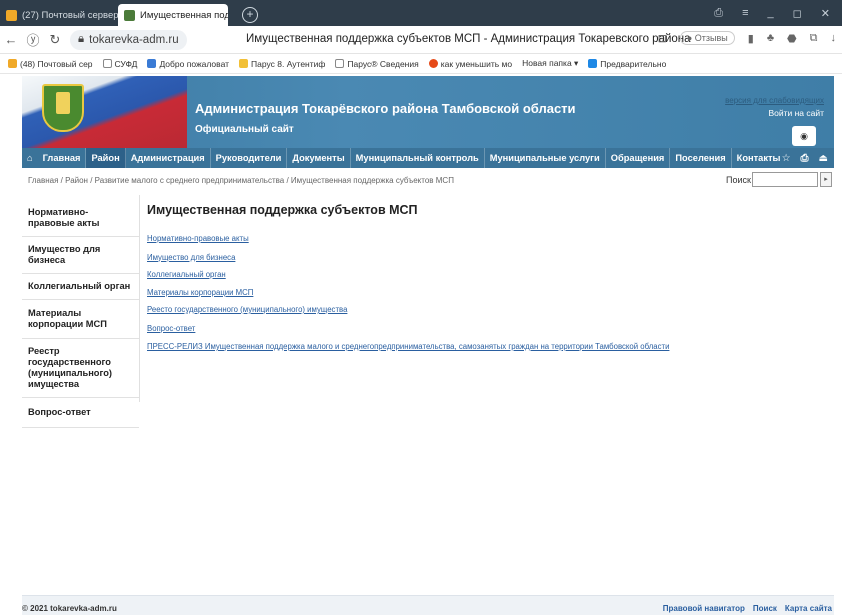  Describe the element at coordinates (56, 63) in the screenshot. I see `bookmark-label: (48) Почтовый сер` at that location.